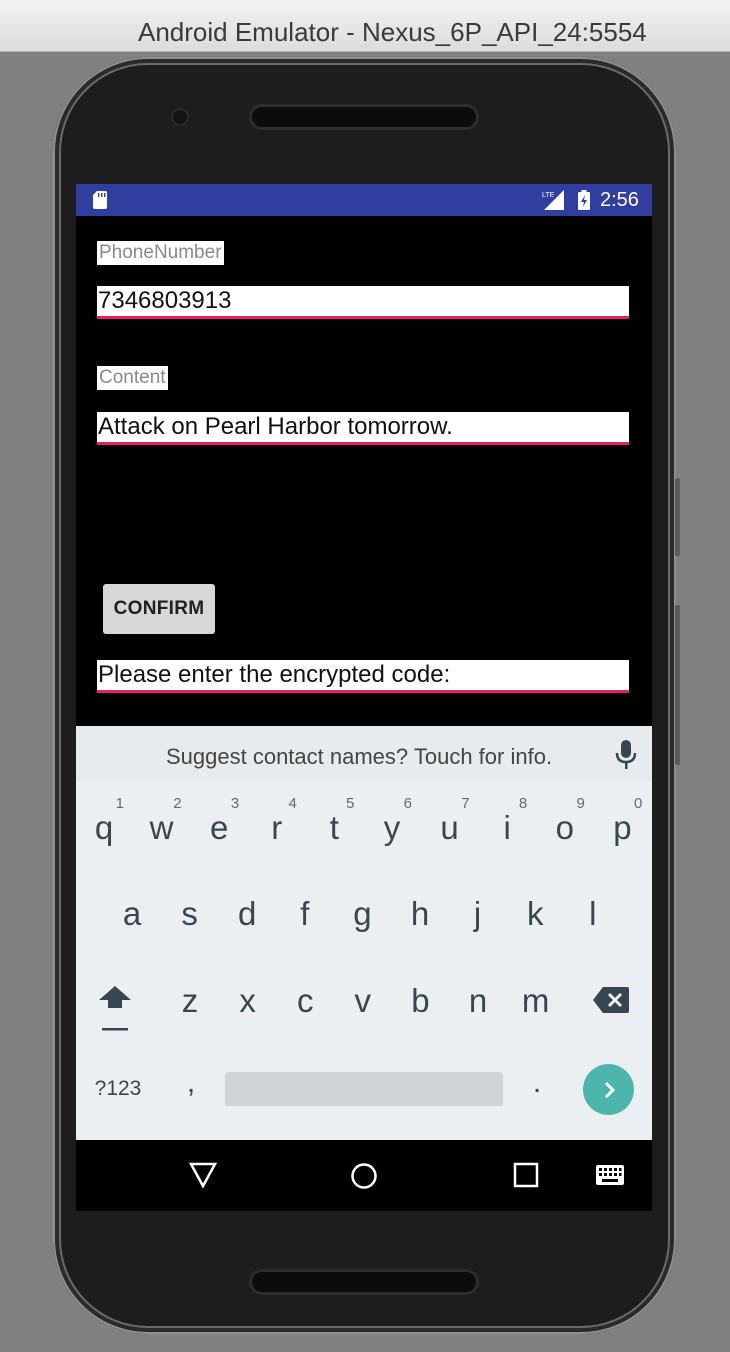 Image resolution: width=730 pixels, height=1352 pixels. What do you see at coordinates (190, 914) in the screenshot?
I see `key-s: s` at bounding box center [190, 914].